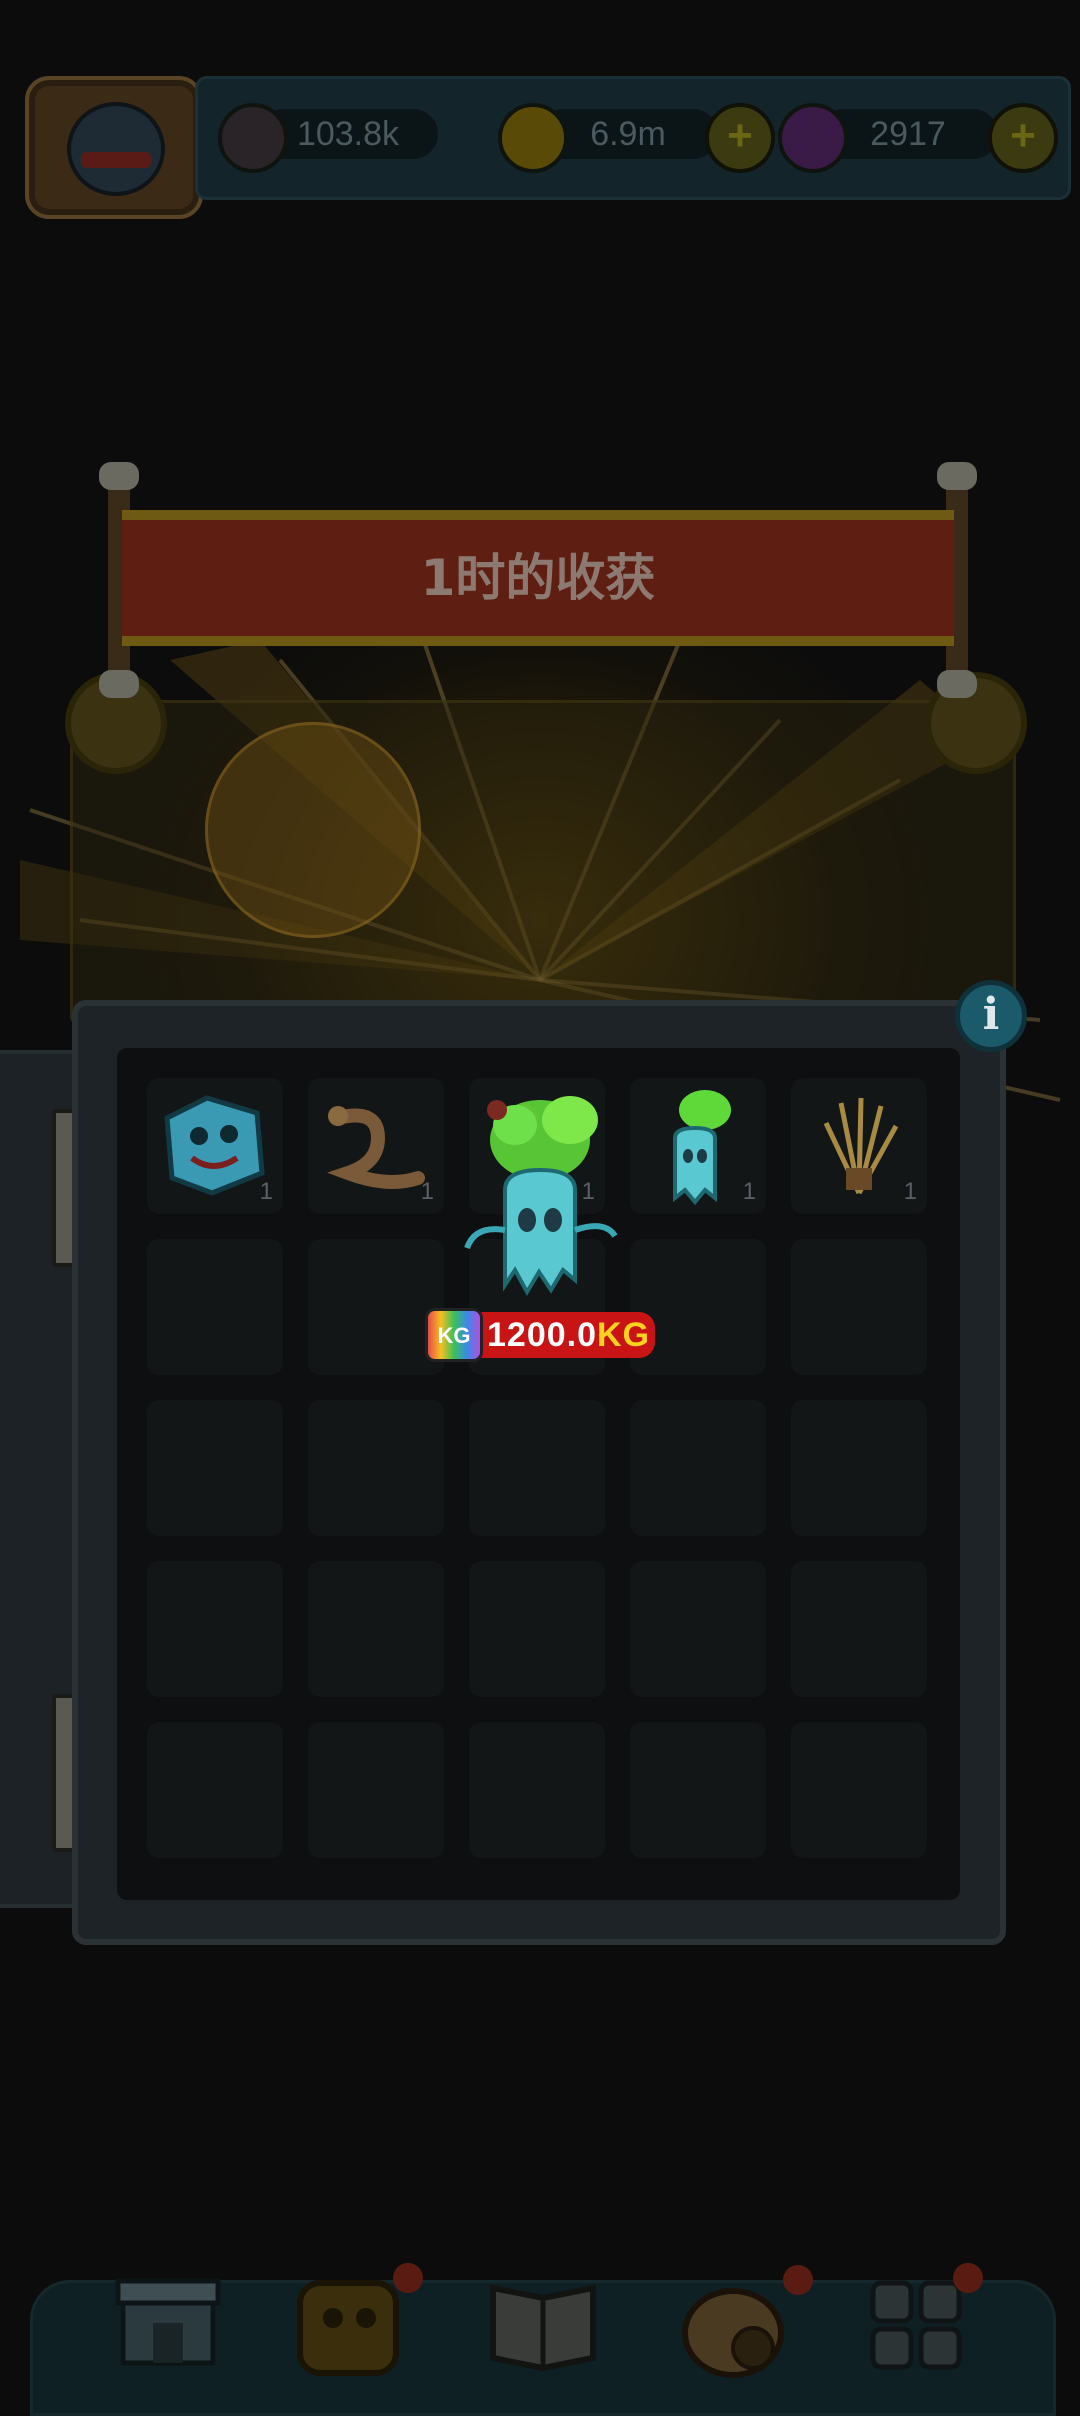 The image size is (1080, 2416). I want to click on player-avatar, so click(114, 147).